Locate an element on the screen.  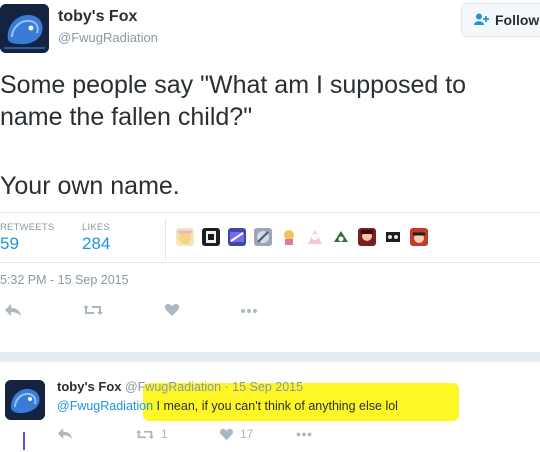
like-button is located at coordinates (172, 310).